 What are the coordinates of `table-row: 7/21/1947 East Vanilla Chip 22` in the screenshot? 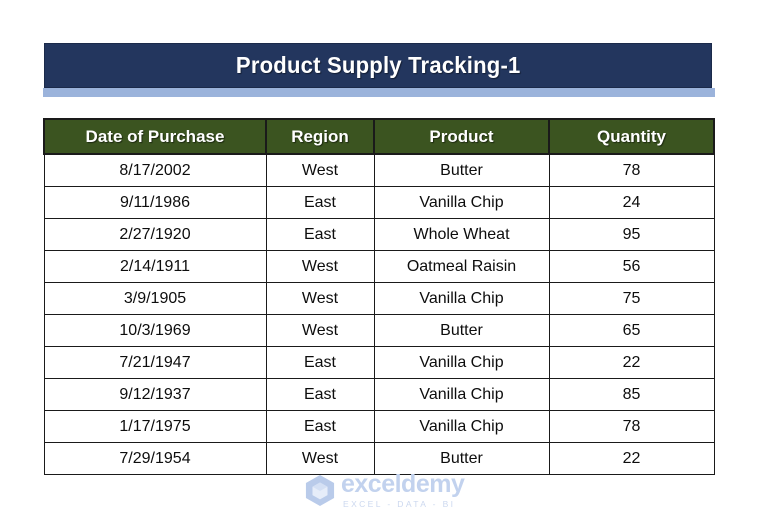 It's located at (379, 362).